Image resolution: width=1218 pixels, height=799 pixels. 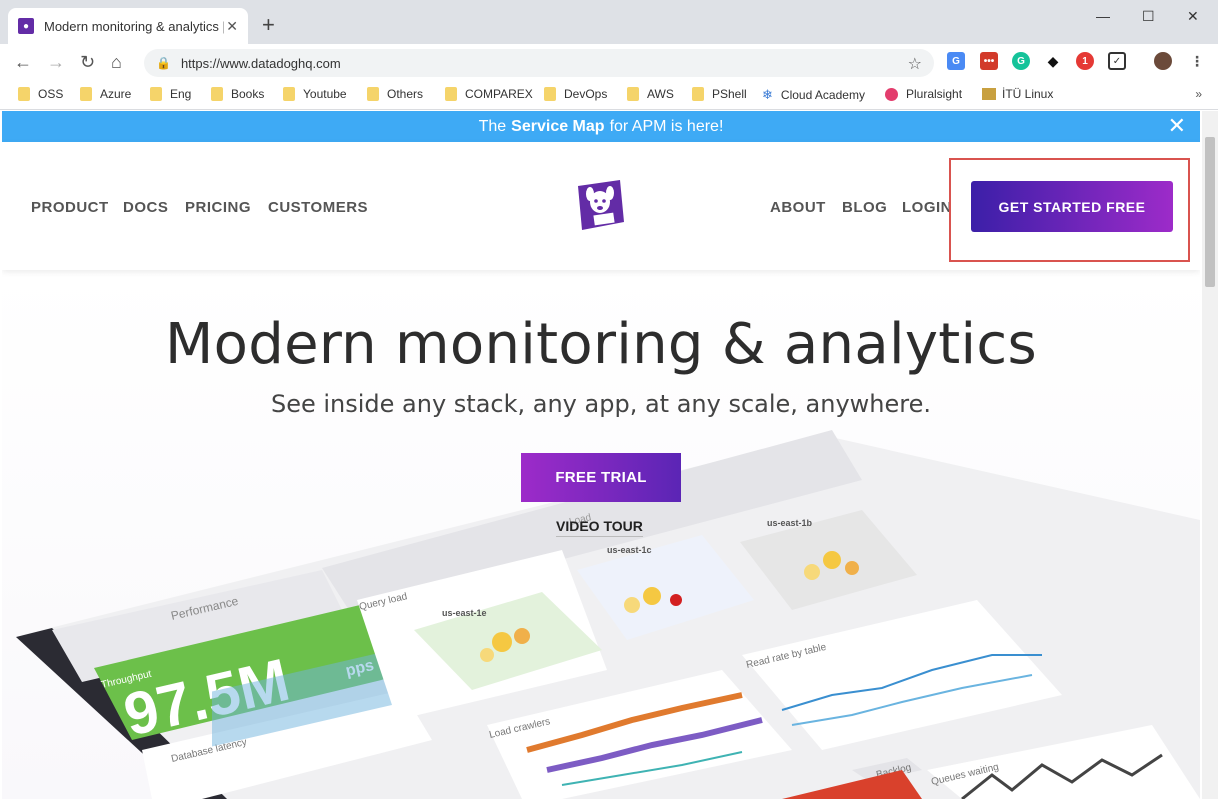 I want to click on bookmark-item: ❄ Cloud Academy, so click(x=813, y=95).